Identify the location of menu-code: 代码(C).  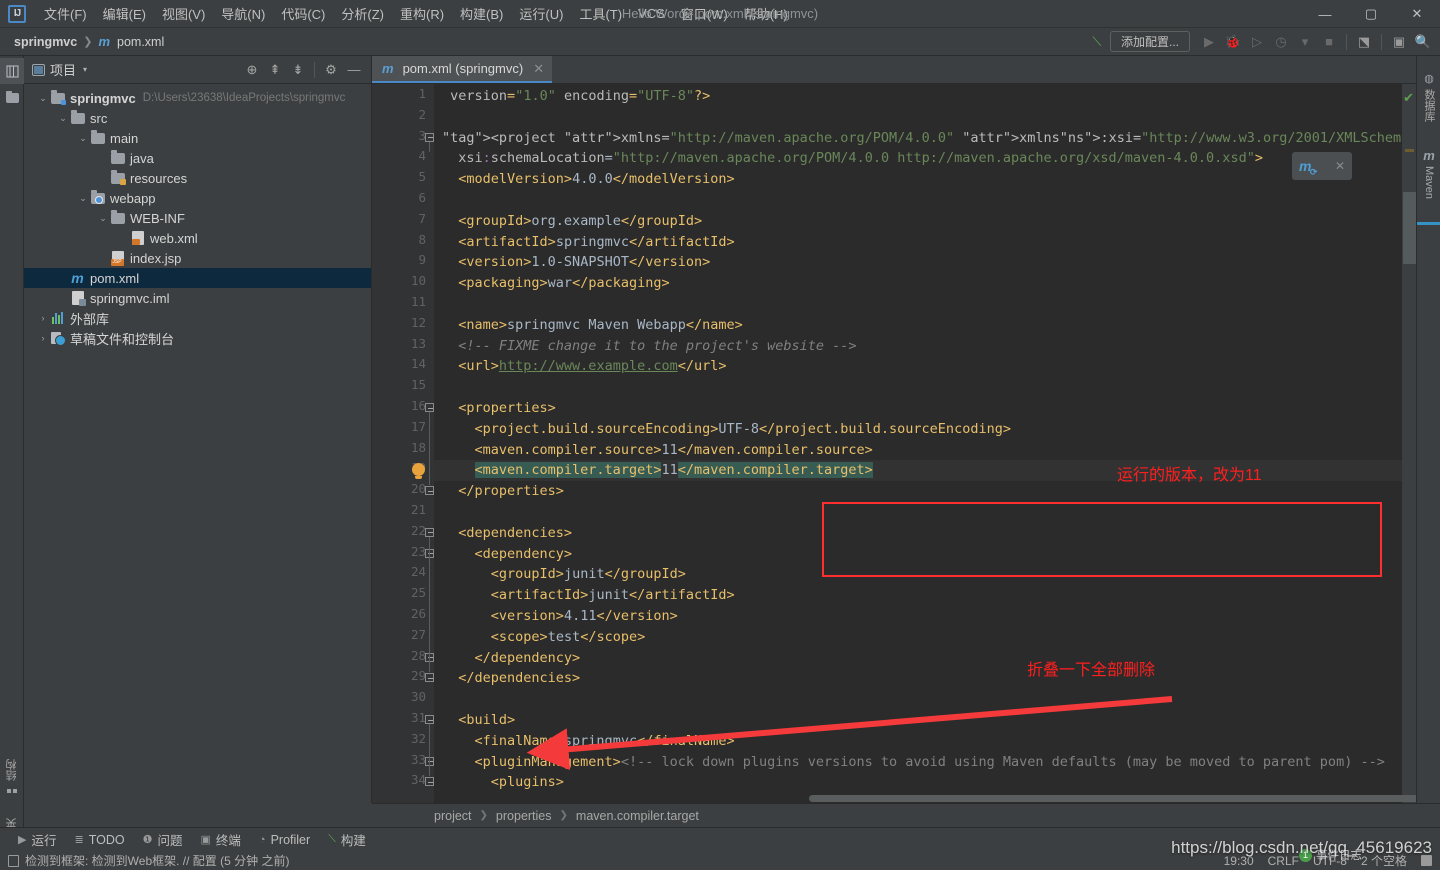
(303, 13).